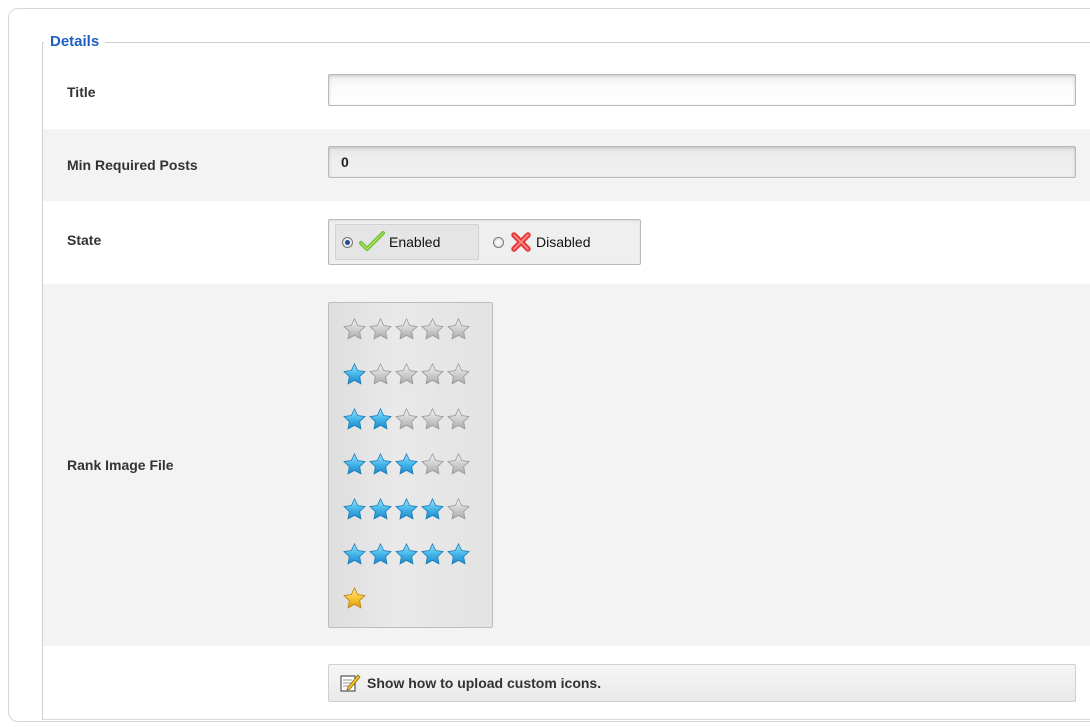  What do you see at coordinates (702, 683) in the screenshot?
I see `upload-help-link: Show how to upload custom icons.` at bounding box center [702, 683].